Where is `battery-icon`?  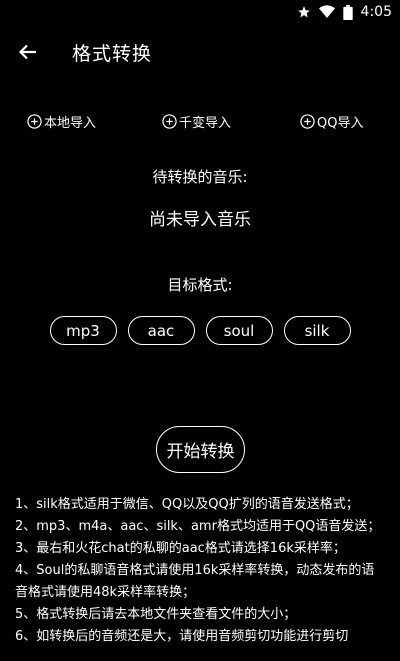
battery-icon is located at coordinates (347, 12).